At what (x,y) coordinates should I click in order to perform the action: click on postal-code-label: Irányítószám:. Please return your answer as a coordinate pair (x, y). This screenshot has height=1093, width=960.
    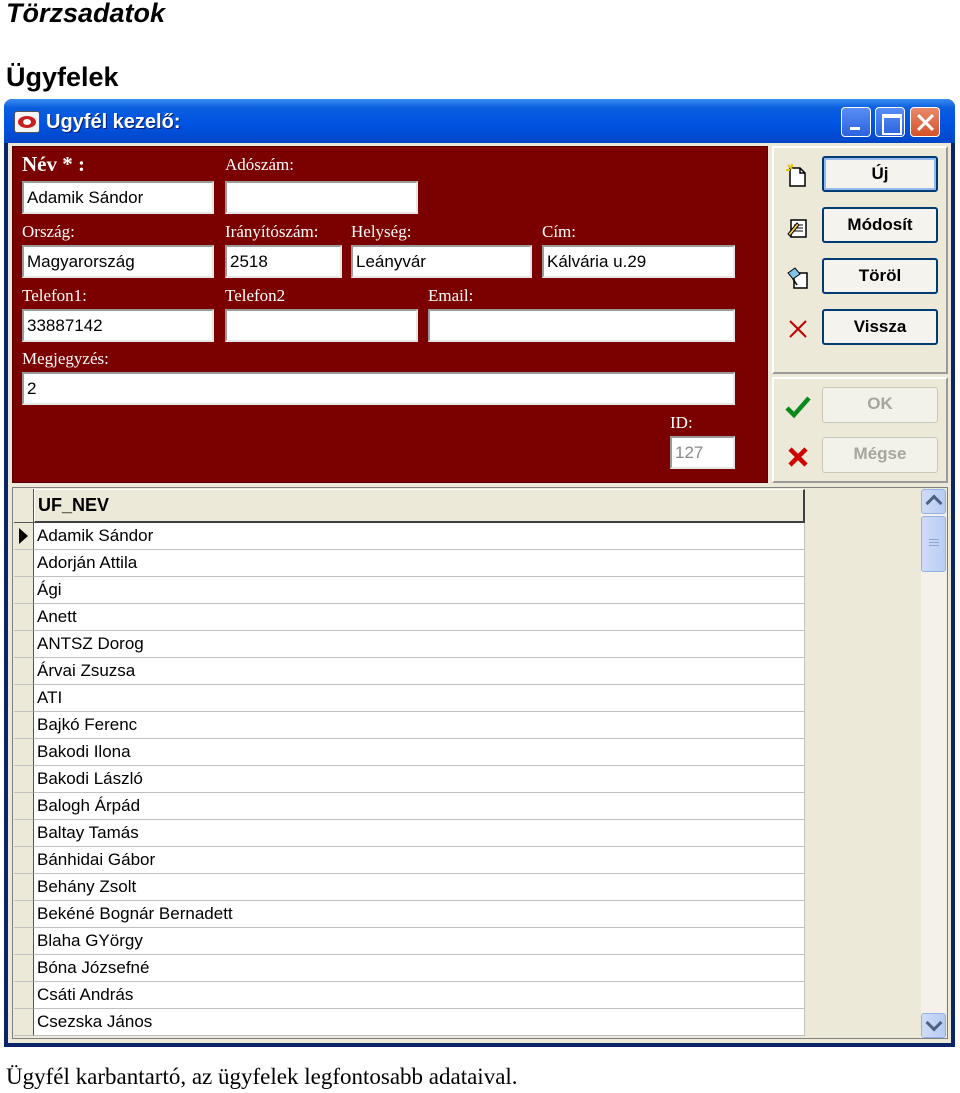
    Looking at the image, I should click on (272, 231).